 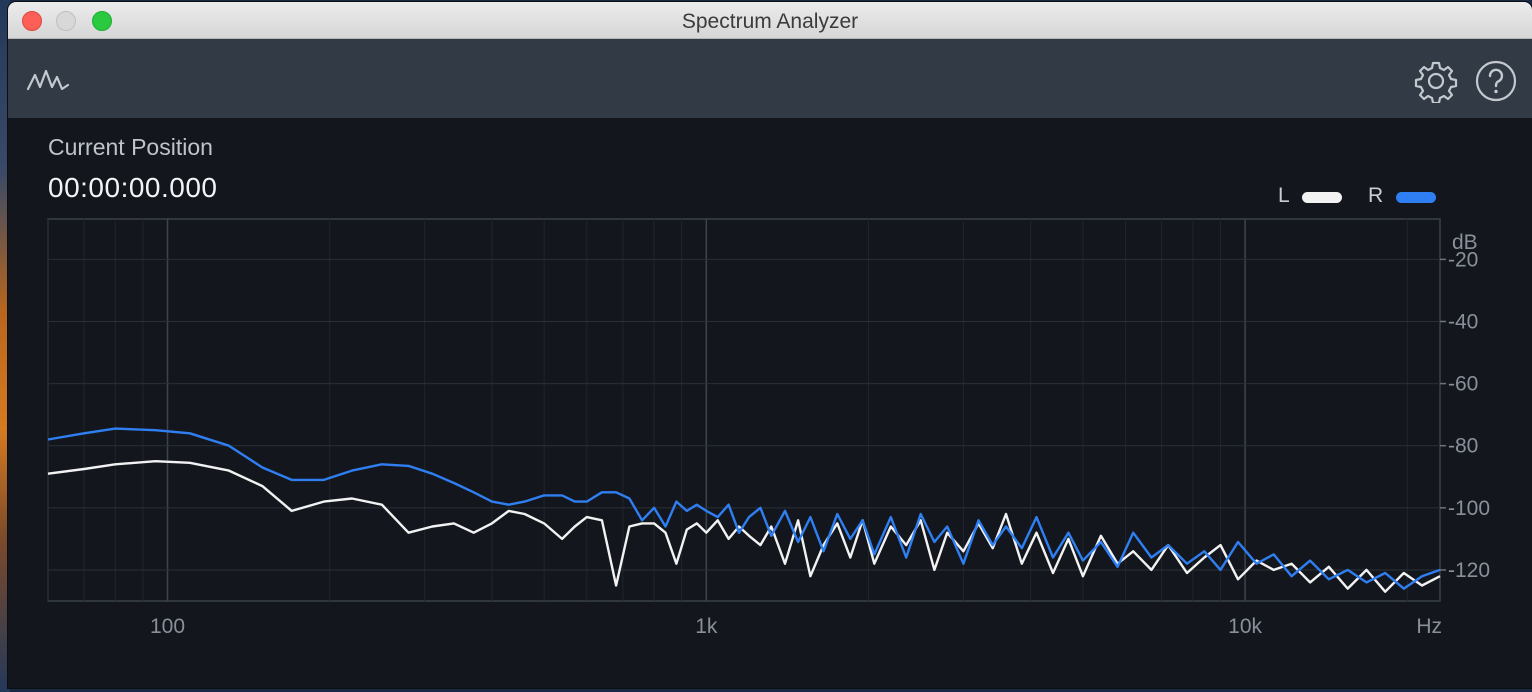 What do you see at coordinates (1436, 83) in the screenshot?
I see `gear-icon` at bounding box center [1436, 83].